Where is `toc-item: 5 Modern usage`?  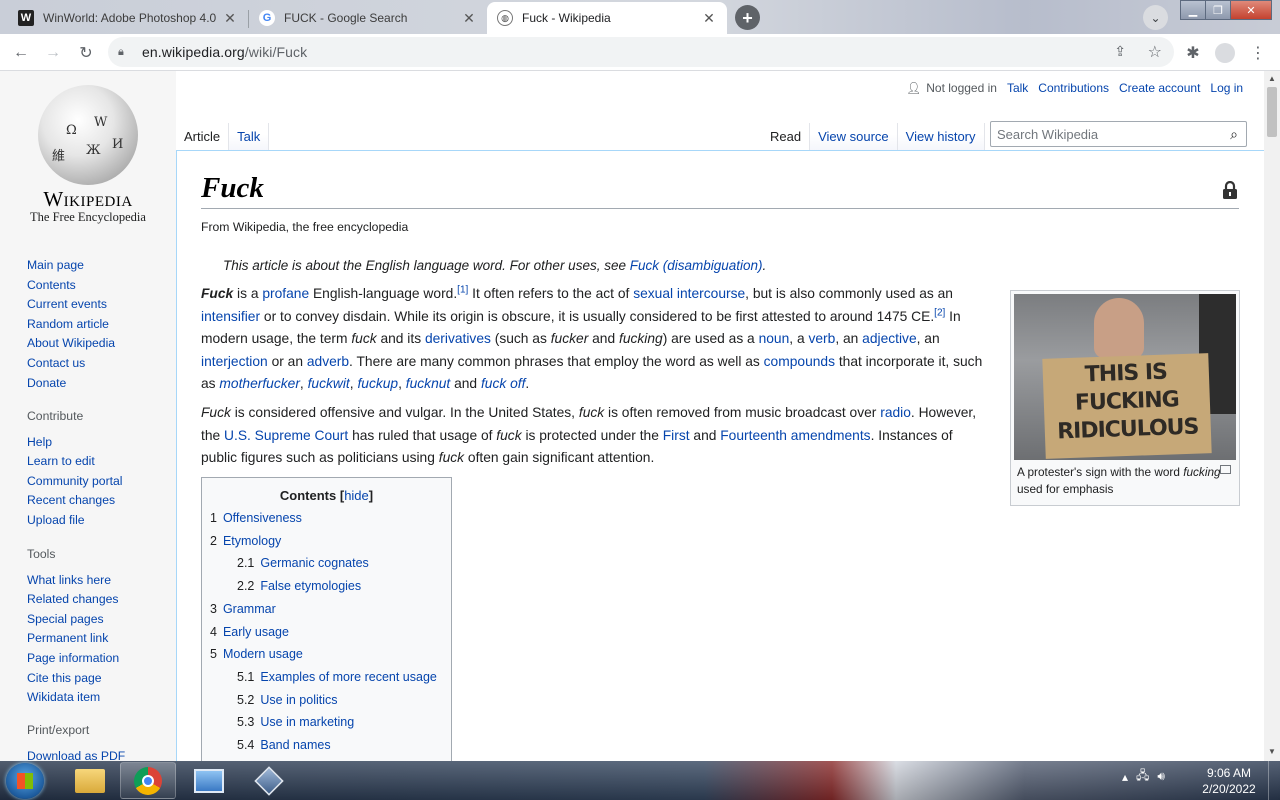 toc-item: 5 Modern usage is located at coordinates (326, 654).